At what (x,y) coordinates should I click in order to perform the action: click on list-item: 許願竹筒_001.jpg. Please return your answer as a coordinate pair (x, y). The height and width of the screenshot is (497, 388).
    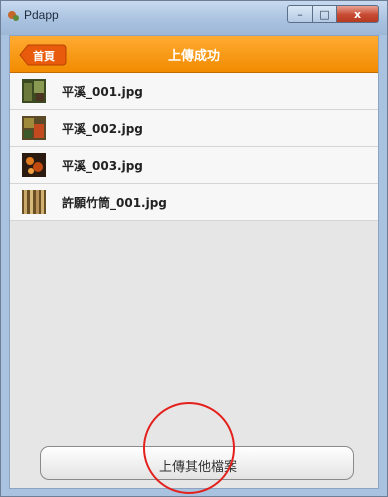
    Looking at the image, I should click on (194, 202).